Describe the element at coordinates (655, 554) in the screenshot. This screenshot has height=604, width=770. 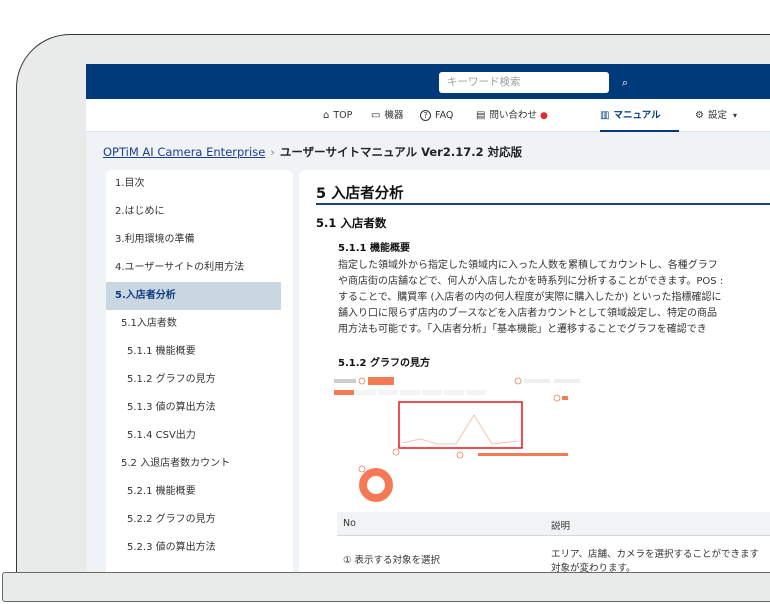
I see `row-description: エリア、店舗、カメラを選択することができます` at that location.